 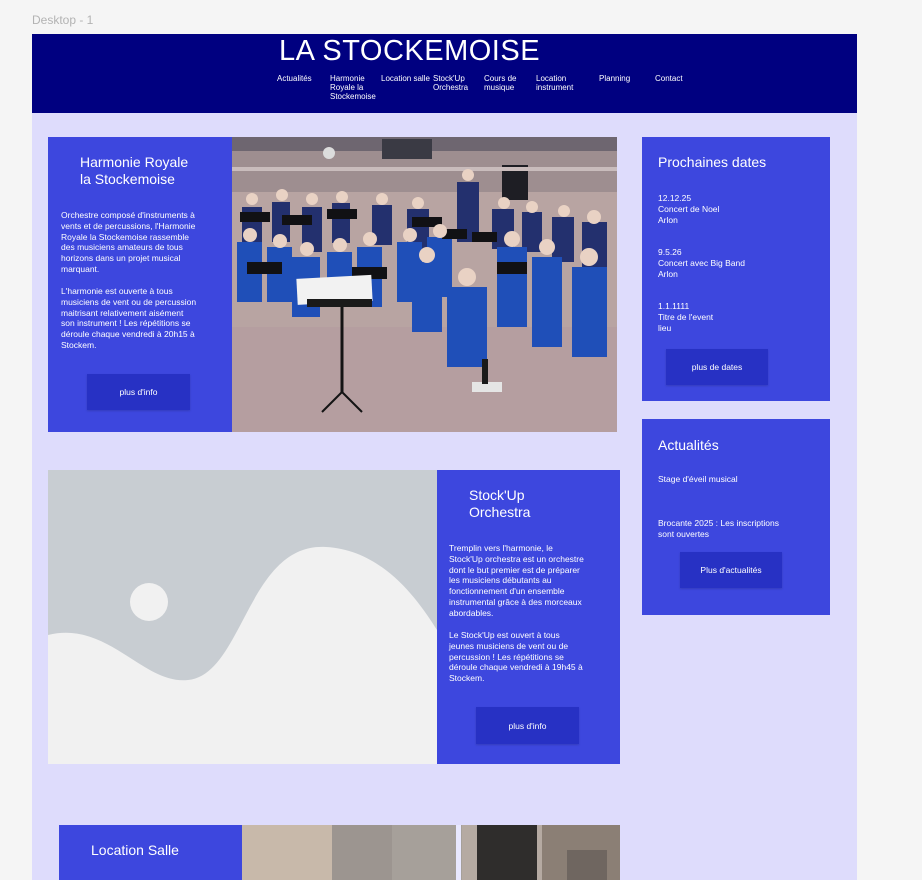 What do you see at coordinates (614, 78) in the screenshot?
I see `nav-planning: Planning` at bounding box center [614, 78].